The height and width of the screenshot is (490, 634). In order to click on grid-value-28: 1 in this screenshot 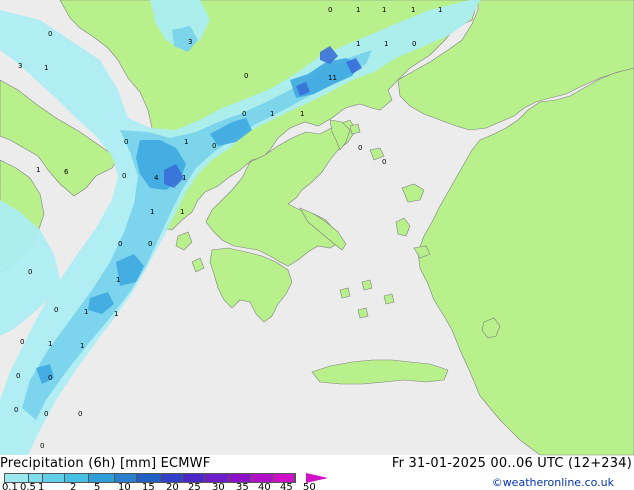, I will do `click(182, 212)`.